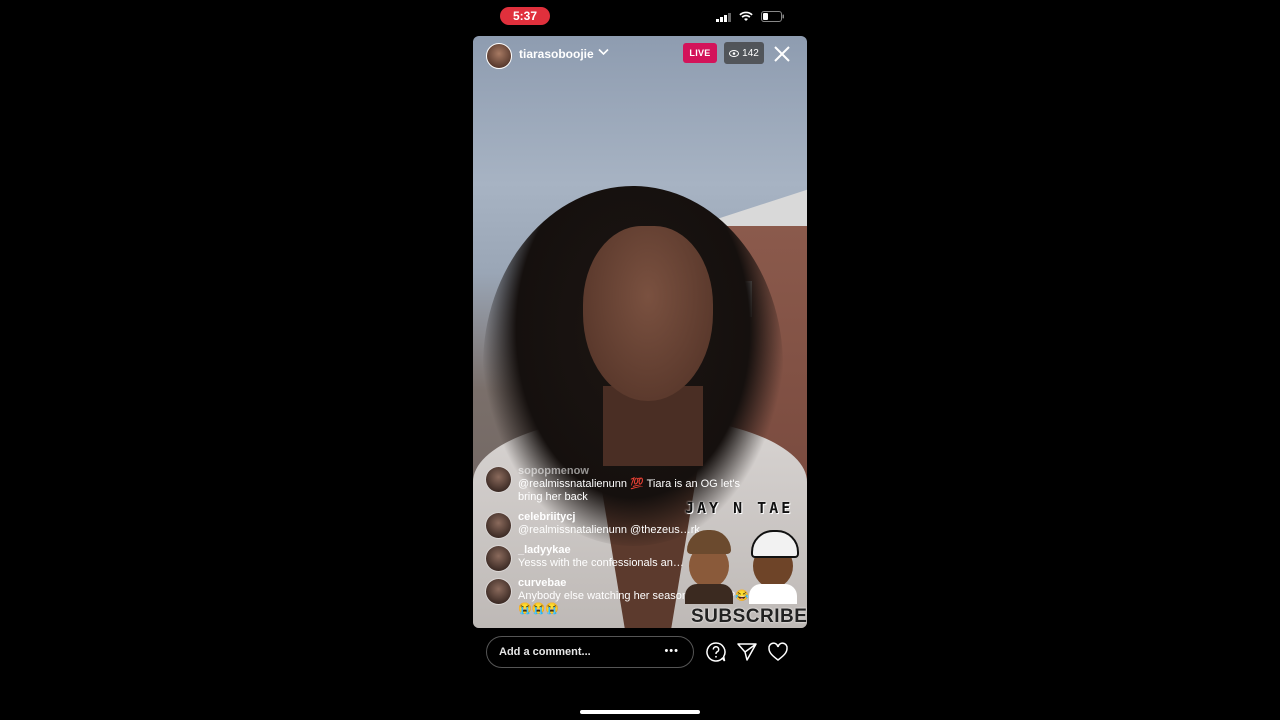 This screenshot has height=720, width=1280. Describe the element at coordinates (640, 18) in the screenshot. I see `status-bar: 5:37` at that location.